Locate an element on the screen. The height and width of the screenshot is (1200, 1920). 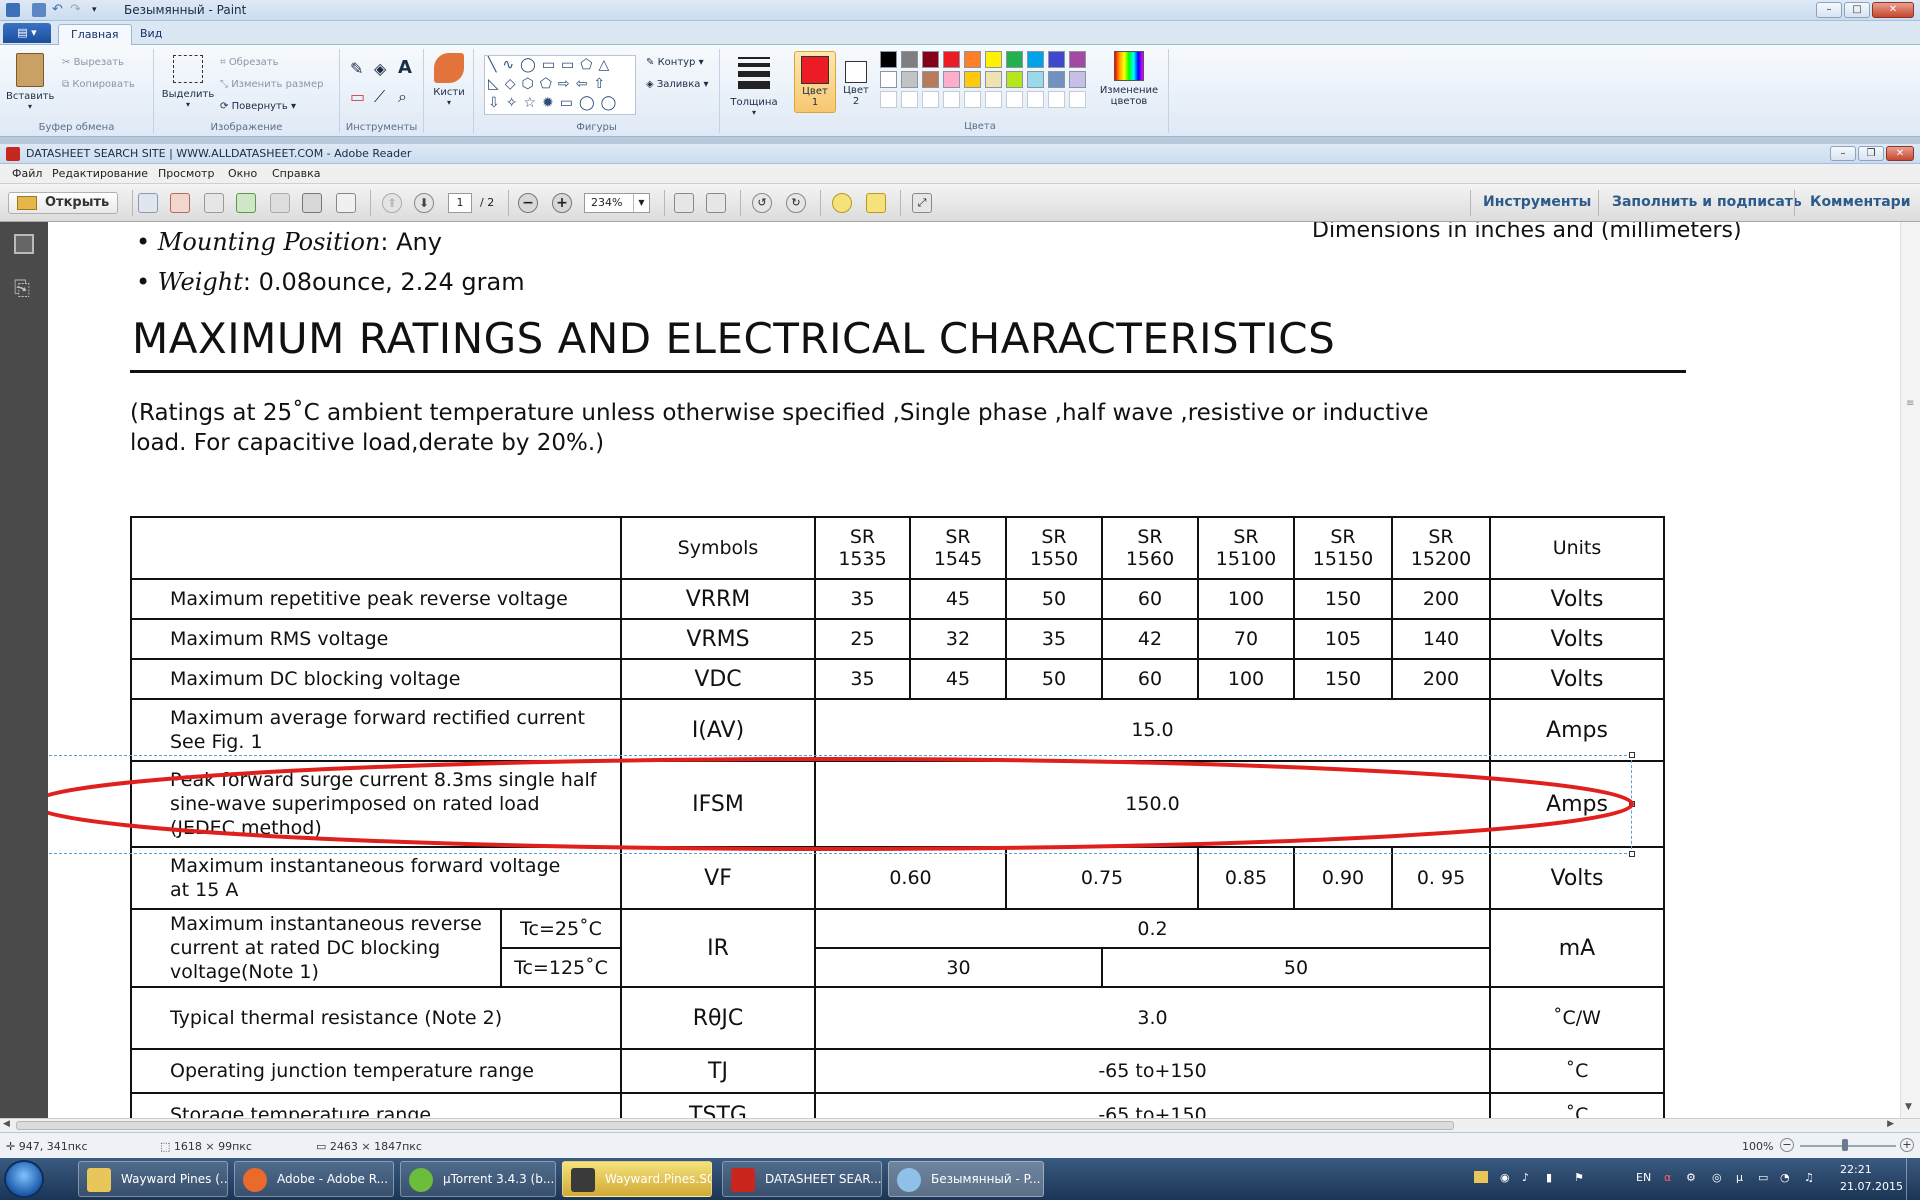
fit-width-icon is located at coordinates (716, 203).